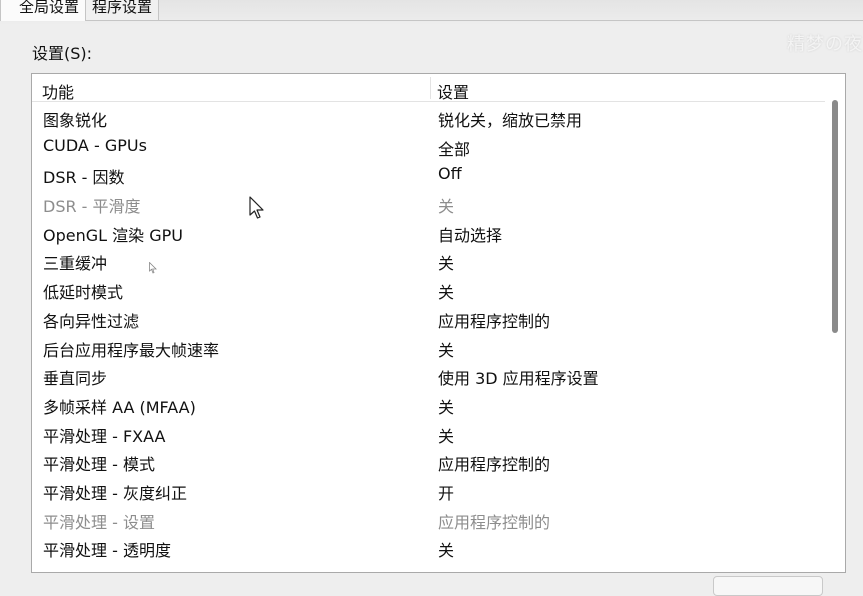  I want to click on bottom-button, so click(768, 586).